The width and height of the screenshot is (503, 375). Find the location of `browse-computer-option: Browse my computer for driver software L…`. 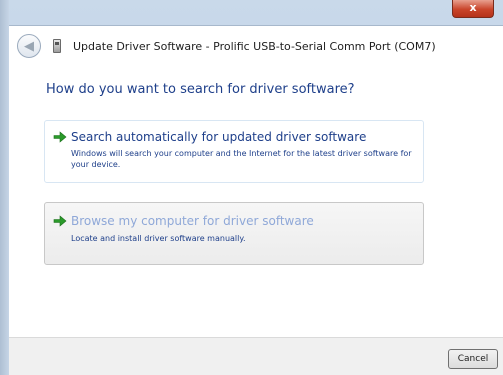

browse-computer-option: Browse my computer for driver software L… is located at coordinates (234, 233).